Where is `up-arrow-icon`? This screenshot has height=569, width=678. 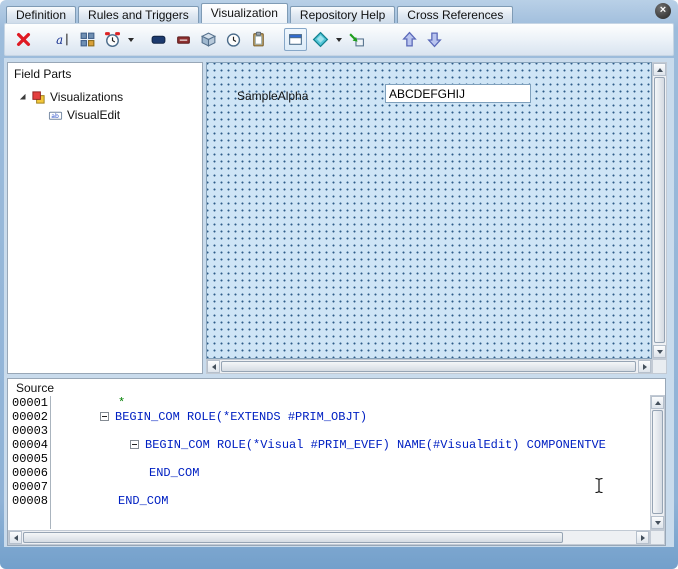
up-arrow-icon is located at coordinates (657, 402).